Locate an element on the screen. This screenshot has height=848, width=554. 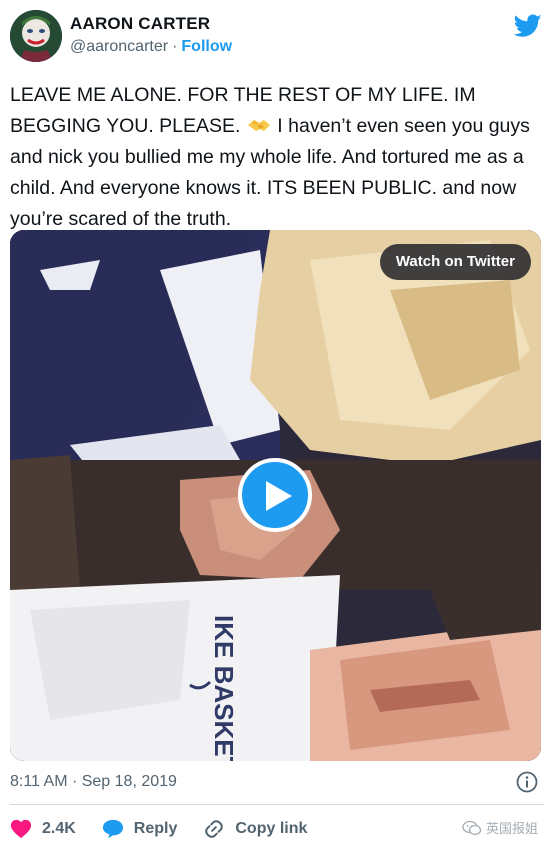
tweet-timestamp: 8:11 AM · Sep 18, 2019 is located at coordinates (93, 782).